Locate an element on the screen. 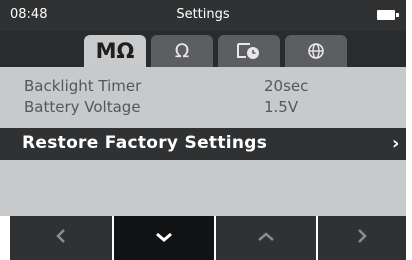 Image resolution: width=412 pixels, height=260 pixels. setting-label: Backlight Timer is located at coordinates (83, 86).